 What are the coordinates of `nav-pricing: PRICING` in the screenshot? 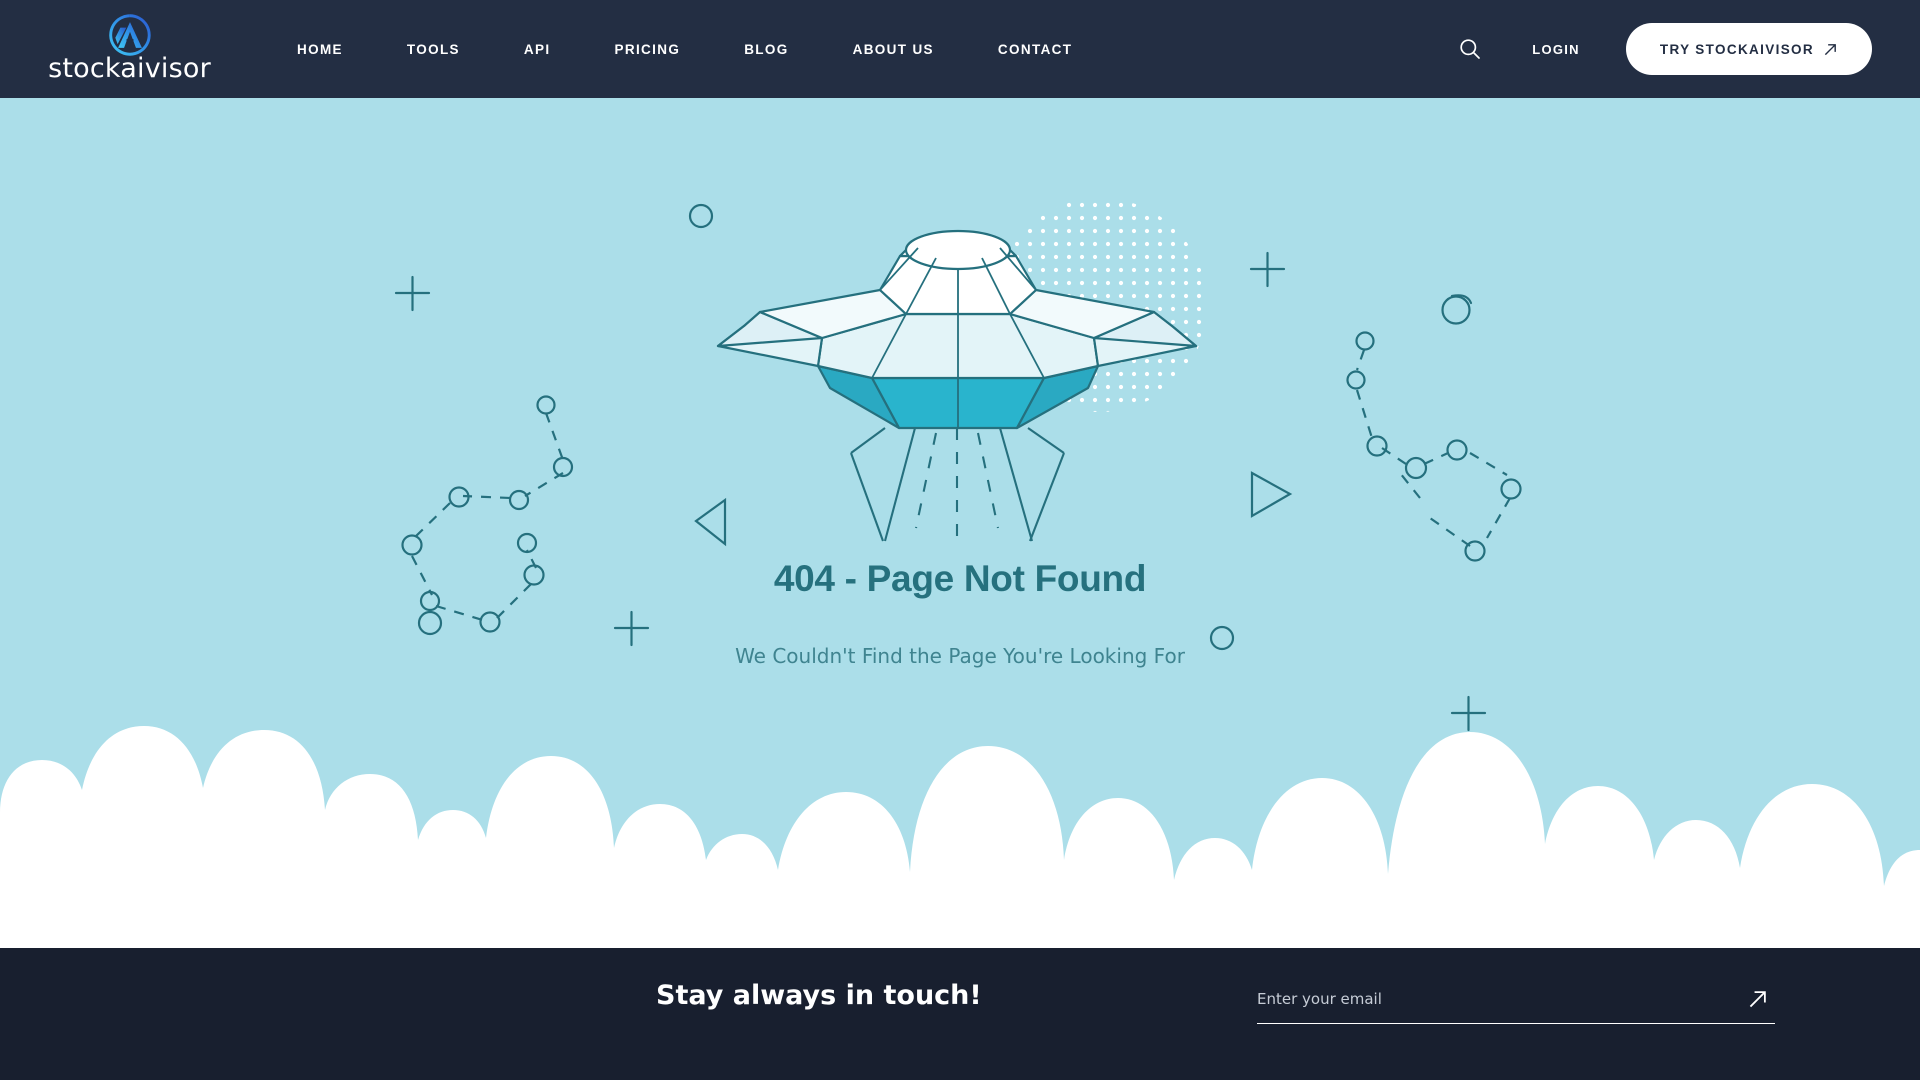 It's located at (647, 49).